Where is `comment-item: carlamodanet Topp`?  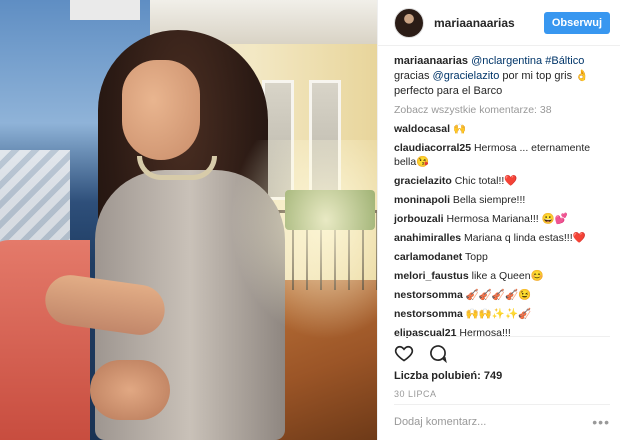 comment-item: carlamodanet Topp is located at coordinates (499, 257).